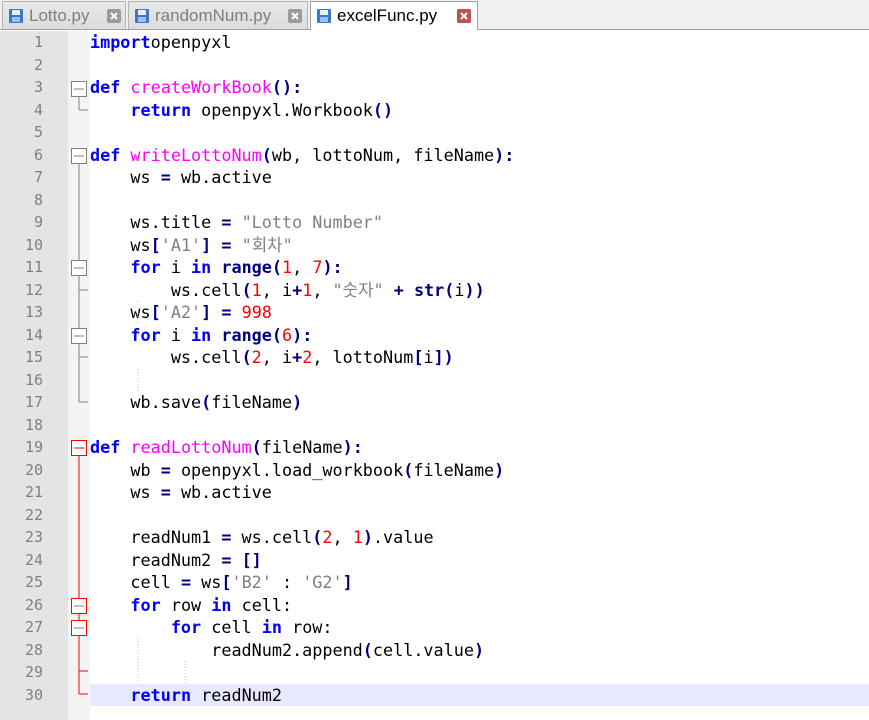 Image resolution: width=869 pixels, height=720 pixels. I want to click on code-token: .value, so click(403, 537).